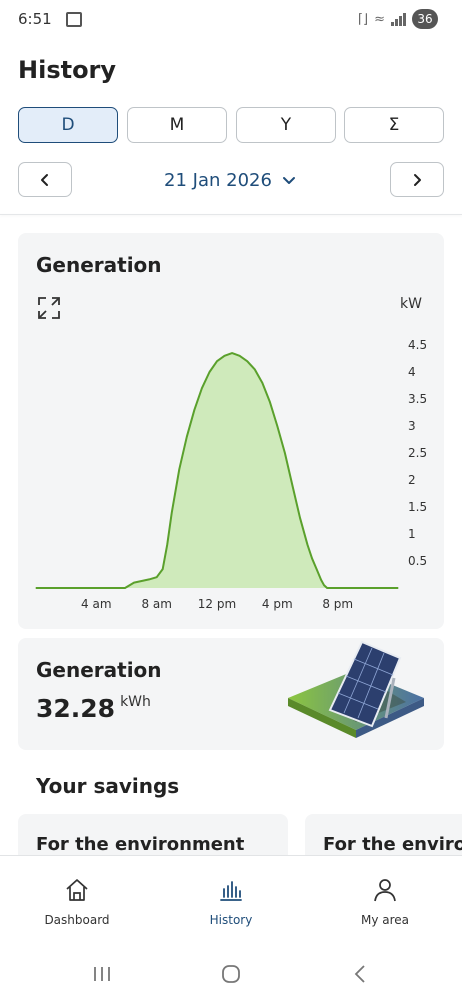 The width and height of the screenshot is (462, 1000). What do you see at coordinates (76, 708) in the screenshot?
I see `generation-total-value: 32.28` at bounding box center [76, 708].